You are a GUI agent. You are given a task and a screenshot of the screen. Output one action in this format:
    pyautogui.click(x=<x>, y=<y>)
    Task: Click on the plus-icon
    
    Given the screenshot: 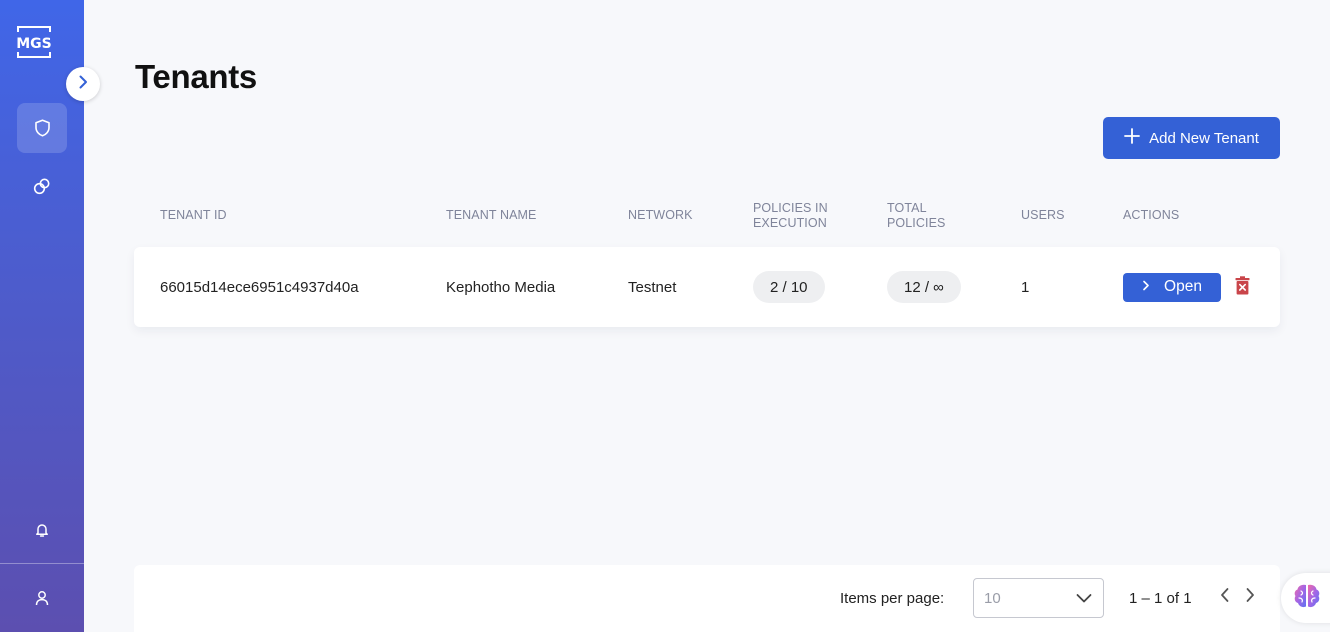 What is the action you would take?
    pyautogui.click(x=1132, y=138)
    